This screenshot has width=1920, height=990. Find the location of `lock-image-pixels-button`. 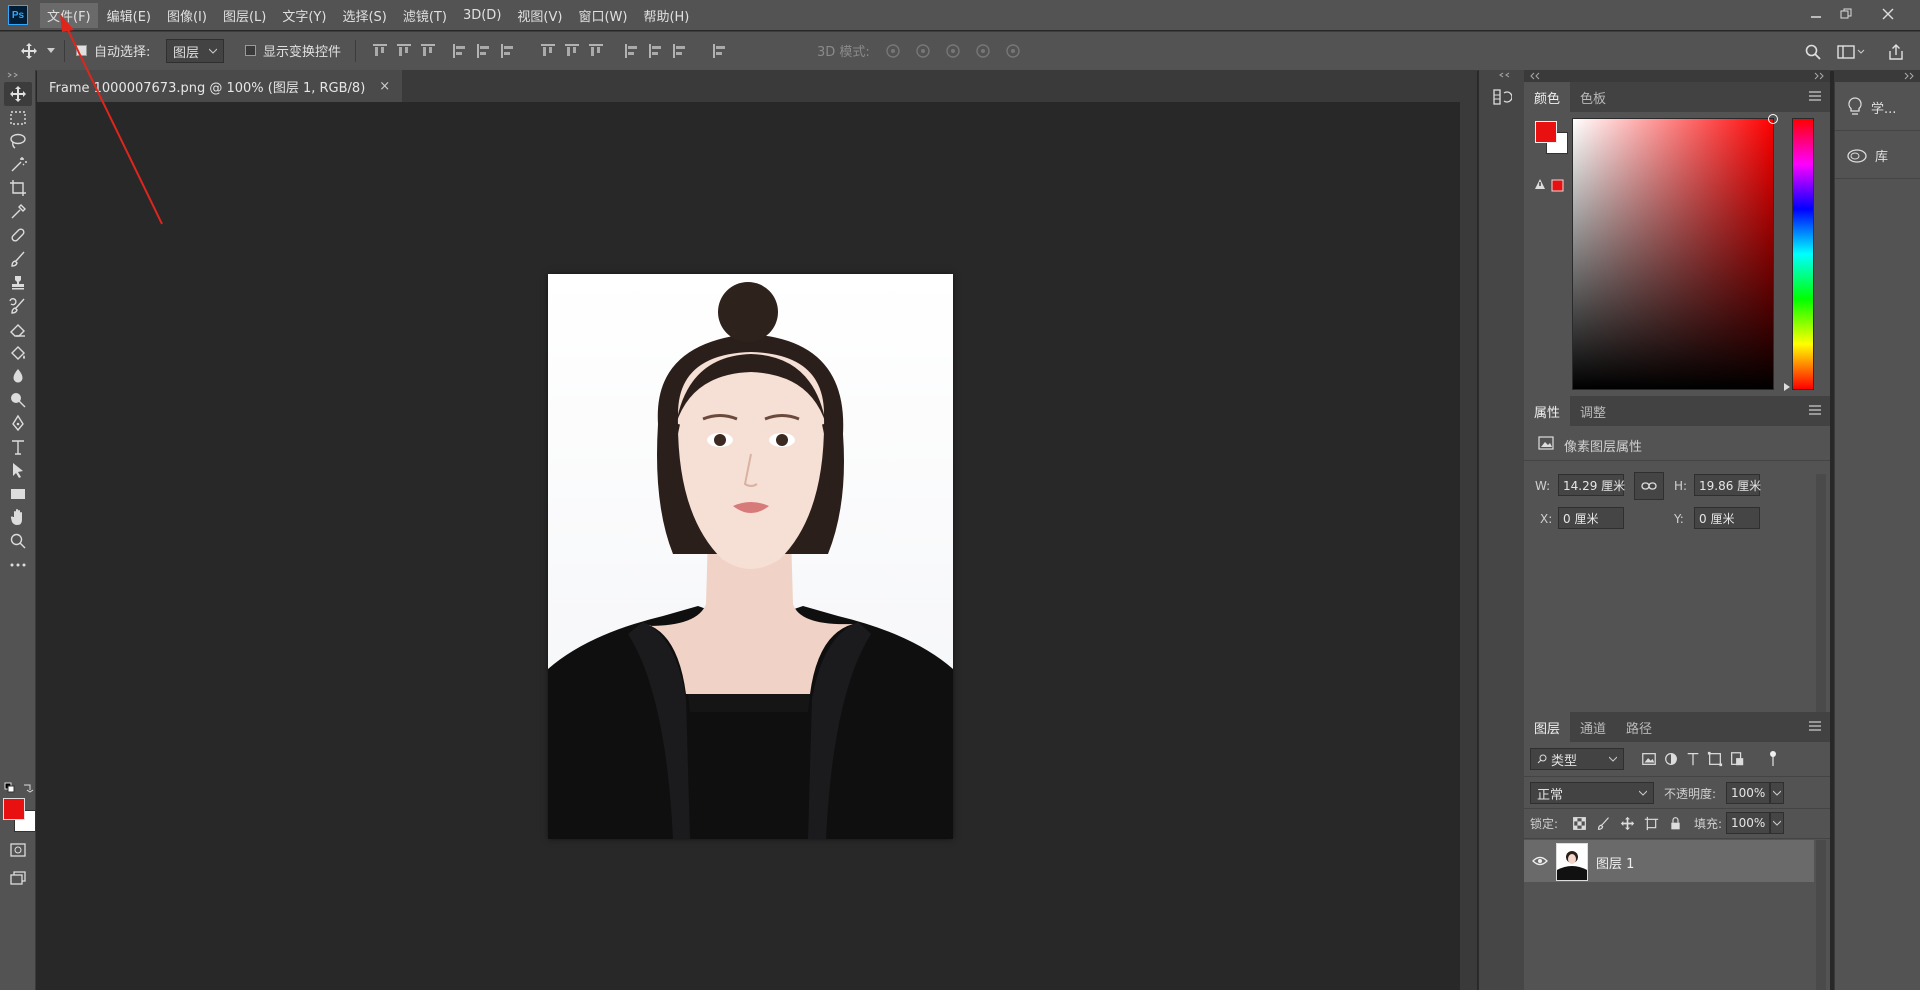

lock-image-pixels-button is located at coordinates (1603, 823).